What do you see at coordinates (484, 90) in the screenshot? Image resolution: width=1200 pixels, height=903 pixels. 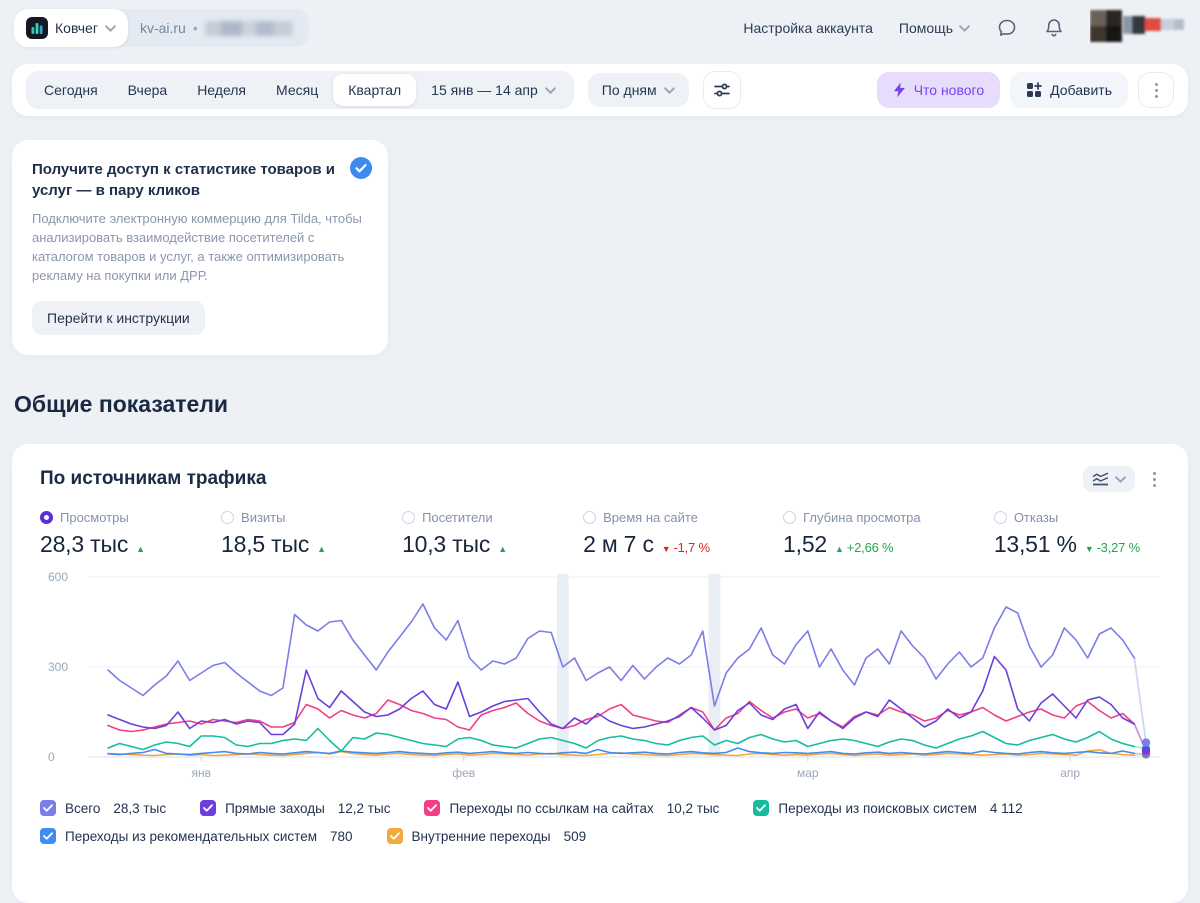 I see `date-range-label: 15 янв — 14 апр` at bounding box center [484, 90].